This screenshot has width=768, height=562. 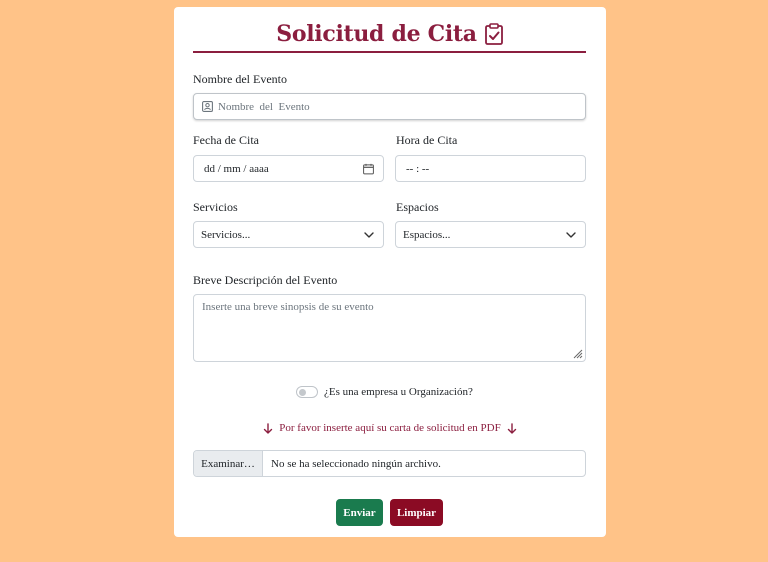 I want to click on time-field: --, so click(x=490, y=168).